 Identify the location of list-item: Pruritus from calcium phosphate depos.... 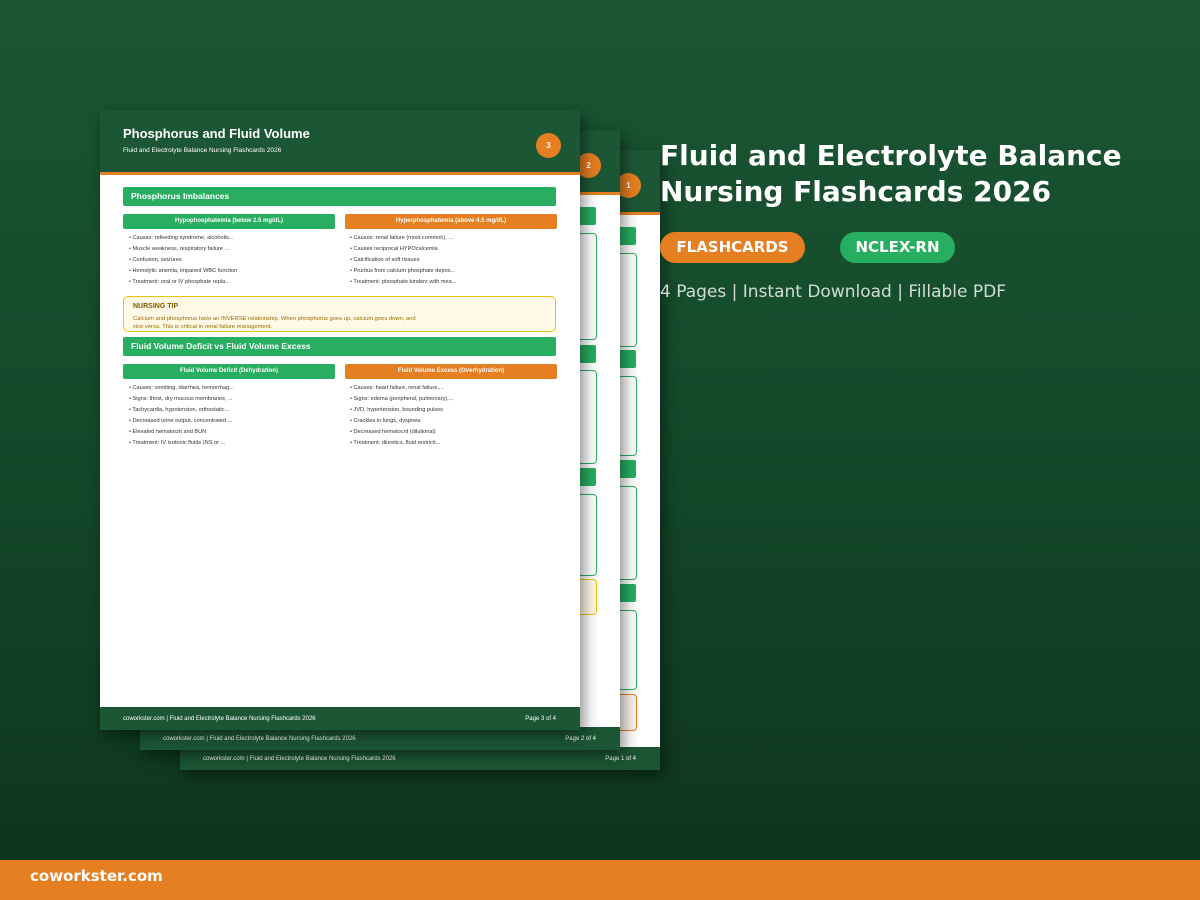
(452, 271).